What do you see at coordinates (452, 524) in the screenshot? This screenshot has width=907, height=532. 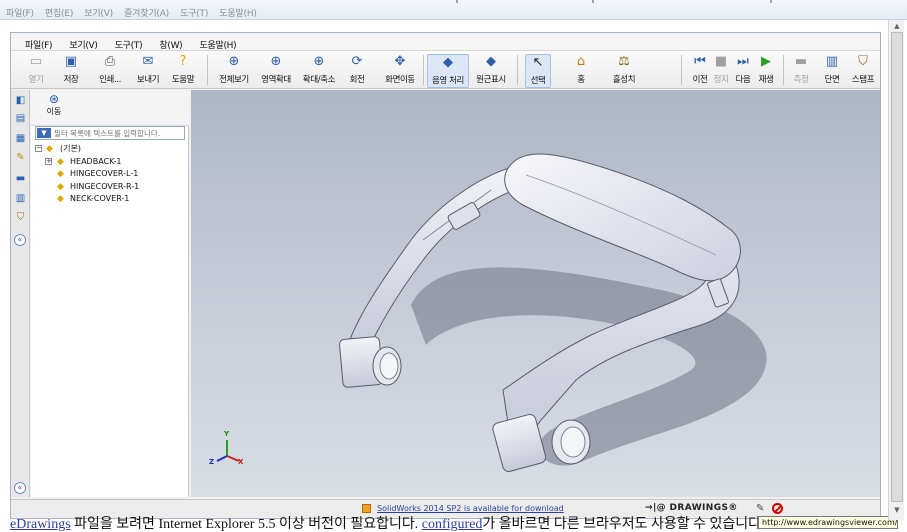 I see `configured-link: configured` at bounding box center [452, 524].